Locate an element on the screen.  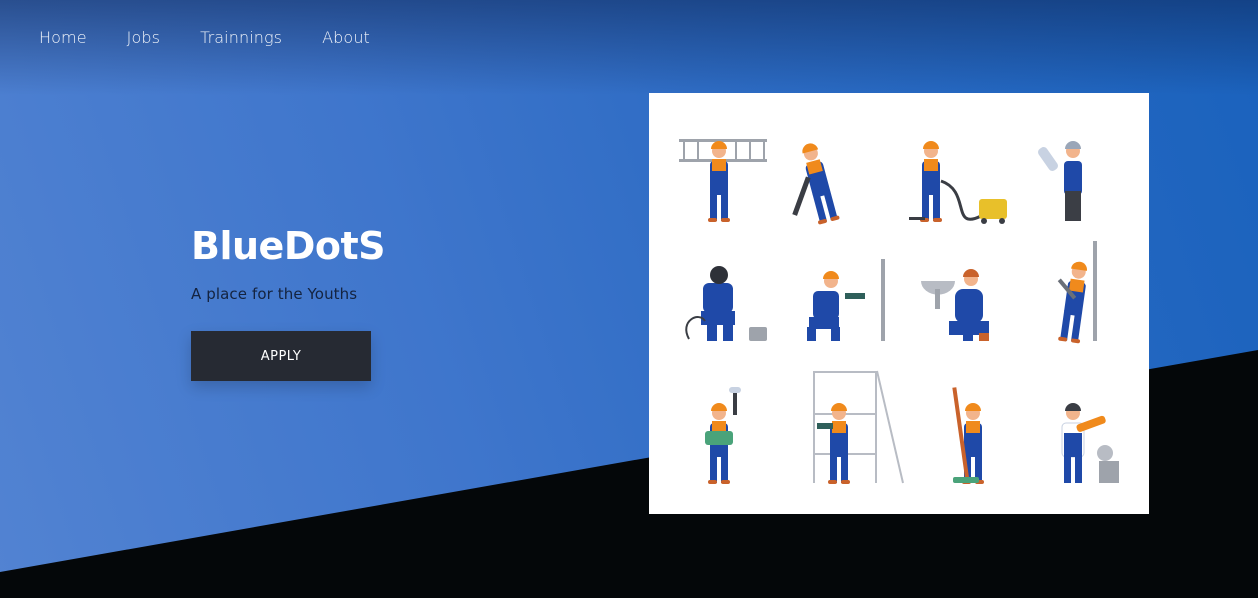
worker-wall-installer-icon is located at coordinates (1077, 292).